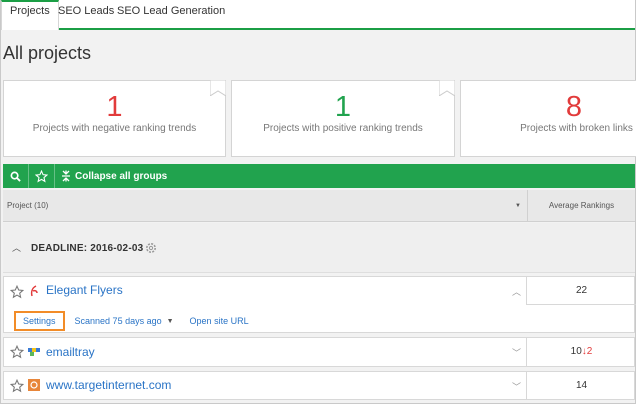 Image resolution: width=636 pixels, height=404 pixels. I want to click on tab-seo-lead-generation: SEO Lead Generation, so click(171, 14).